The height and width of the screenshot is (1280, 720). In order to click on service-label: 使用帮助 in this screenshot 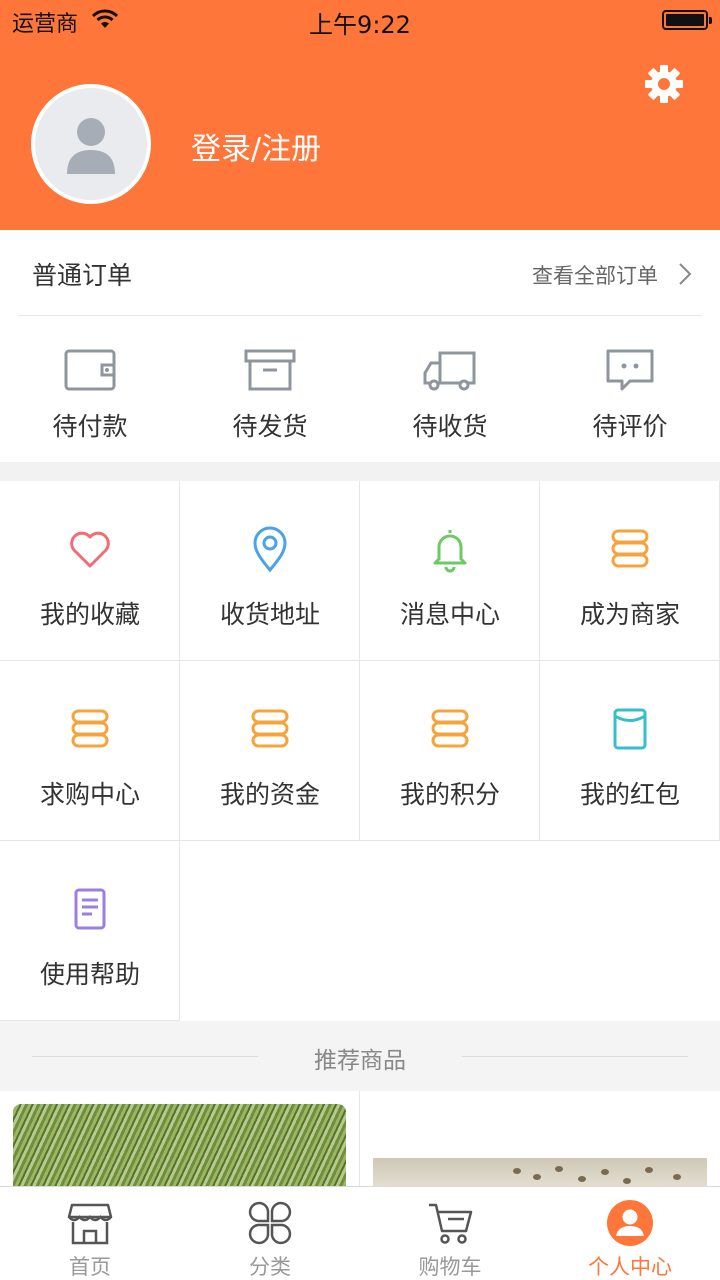, I will do `click(89, 974)`.